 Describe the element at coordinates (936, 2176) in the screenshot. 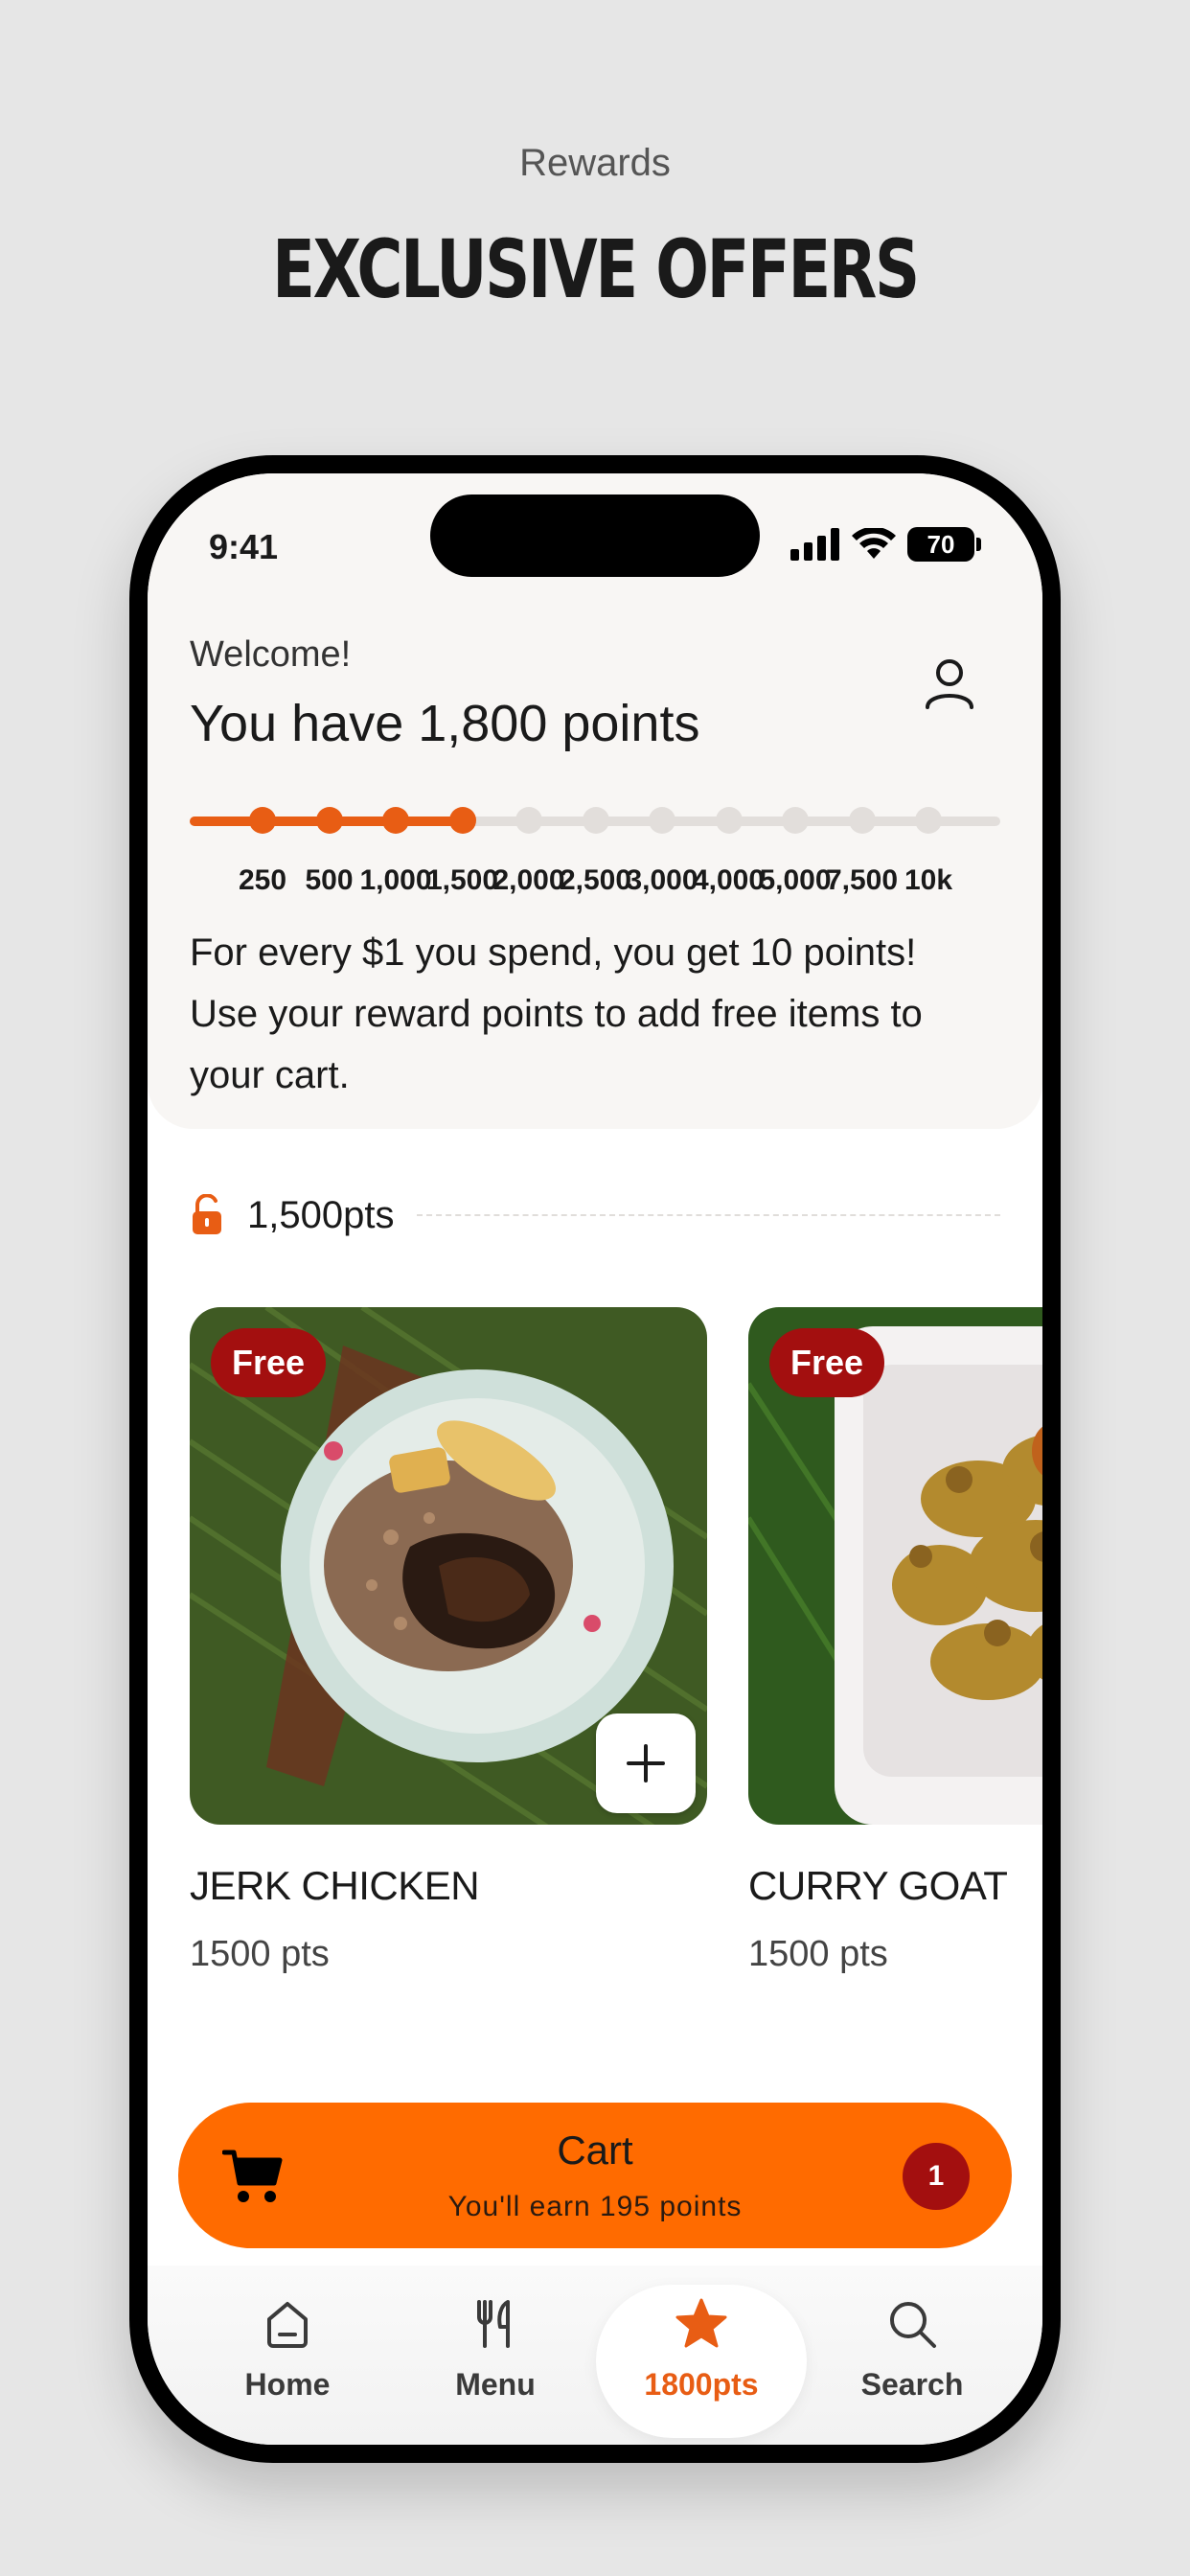

I see `cart-count-badge: 1` at that location.